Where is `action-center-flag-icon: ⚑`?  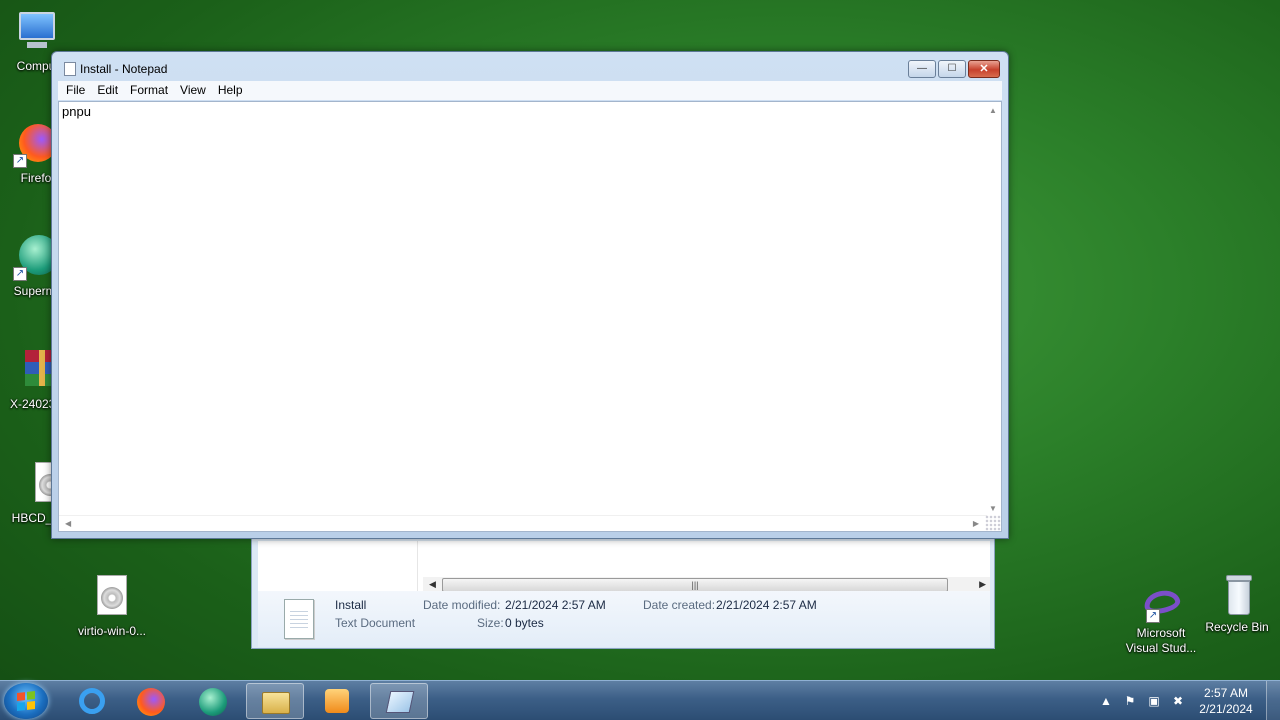 action-center-flag-icon: ⚑ is located at coordinates (1130, 701).